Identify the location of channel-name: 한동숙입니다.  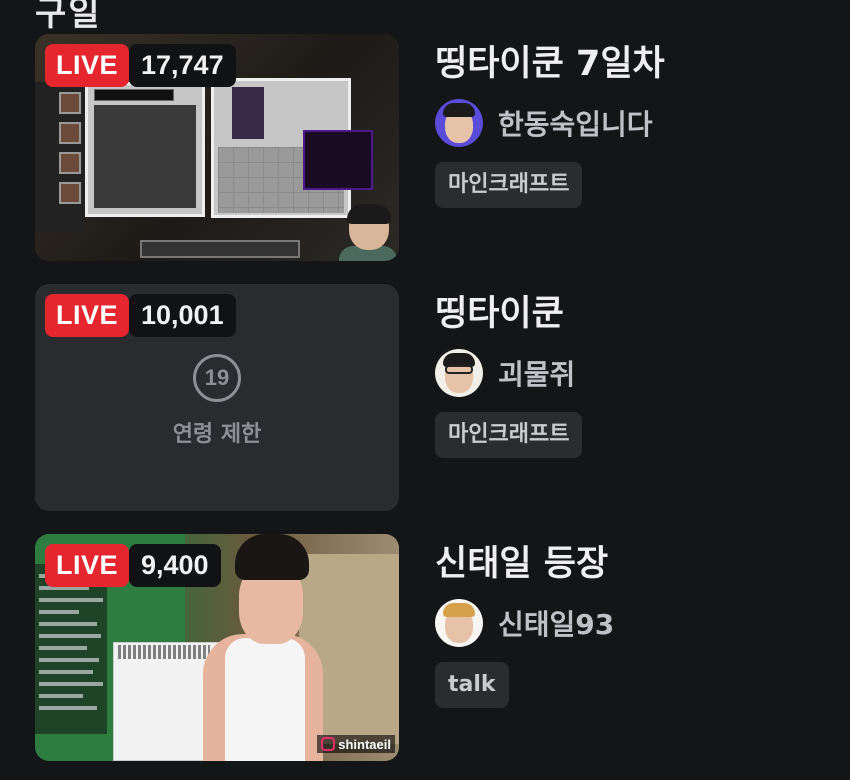
(575, 123).